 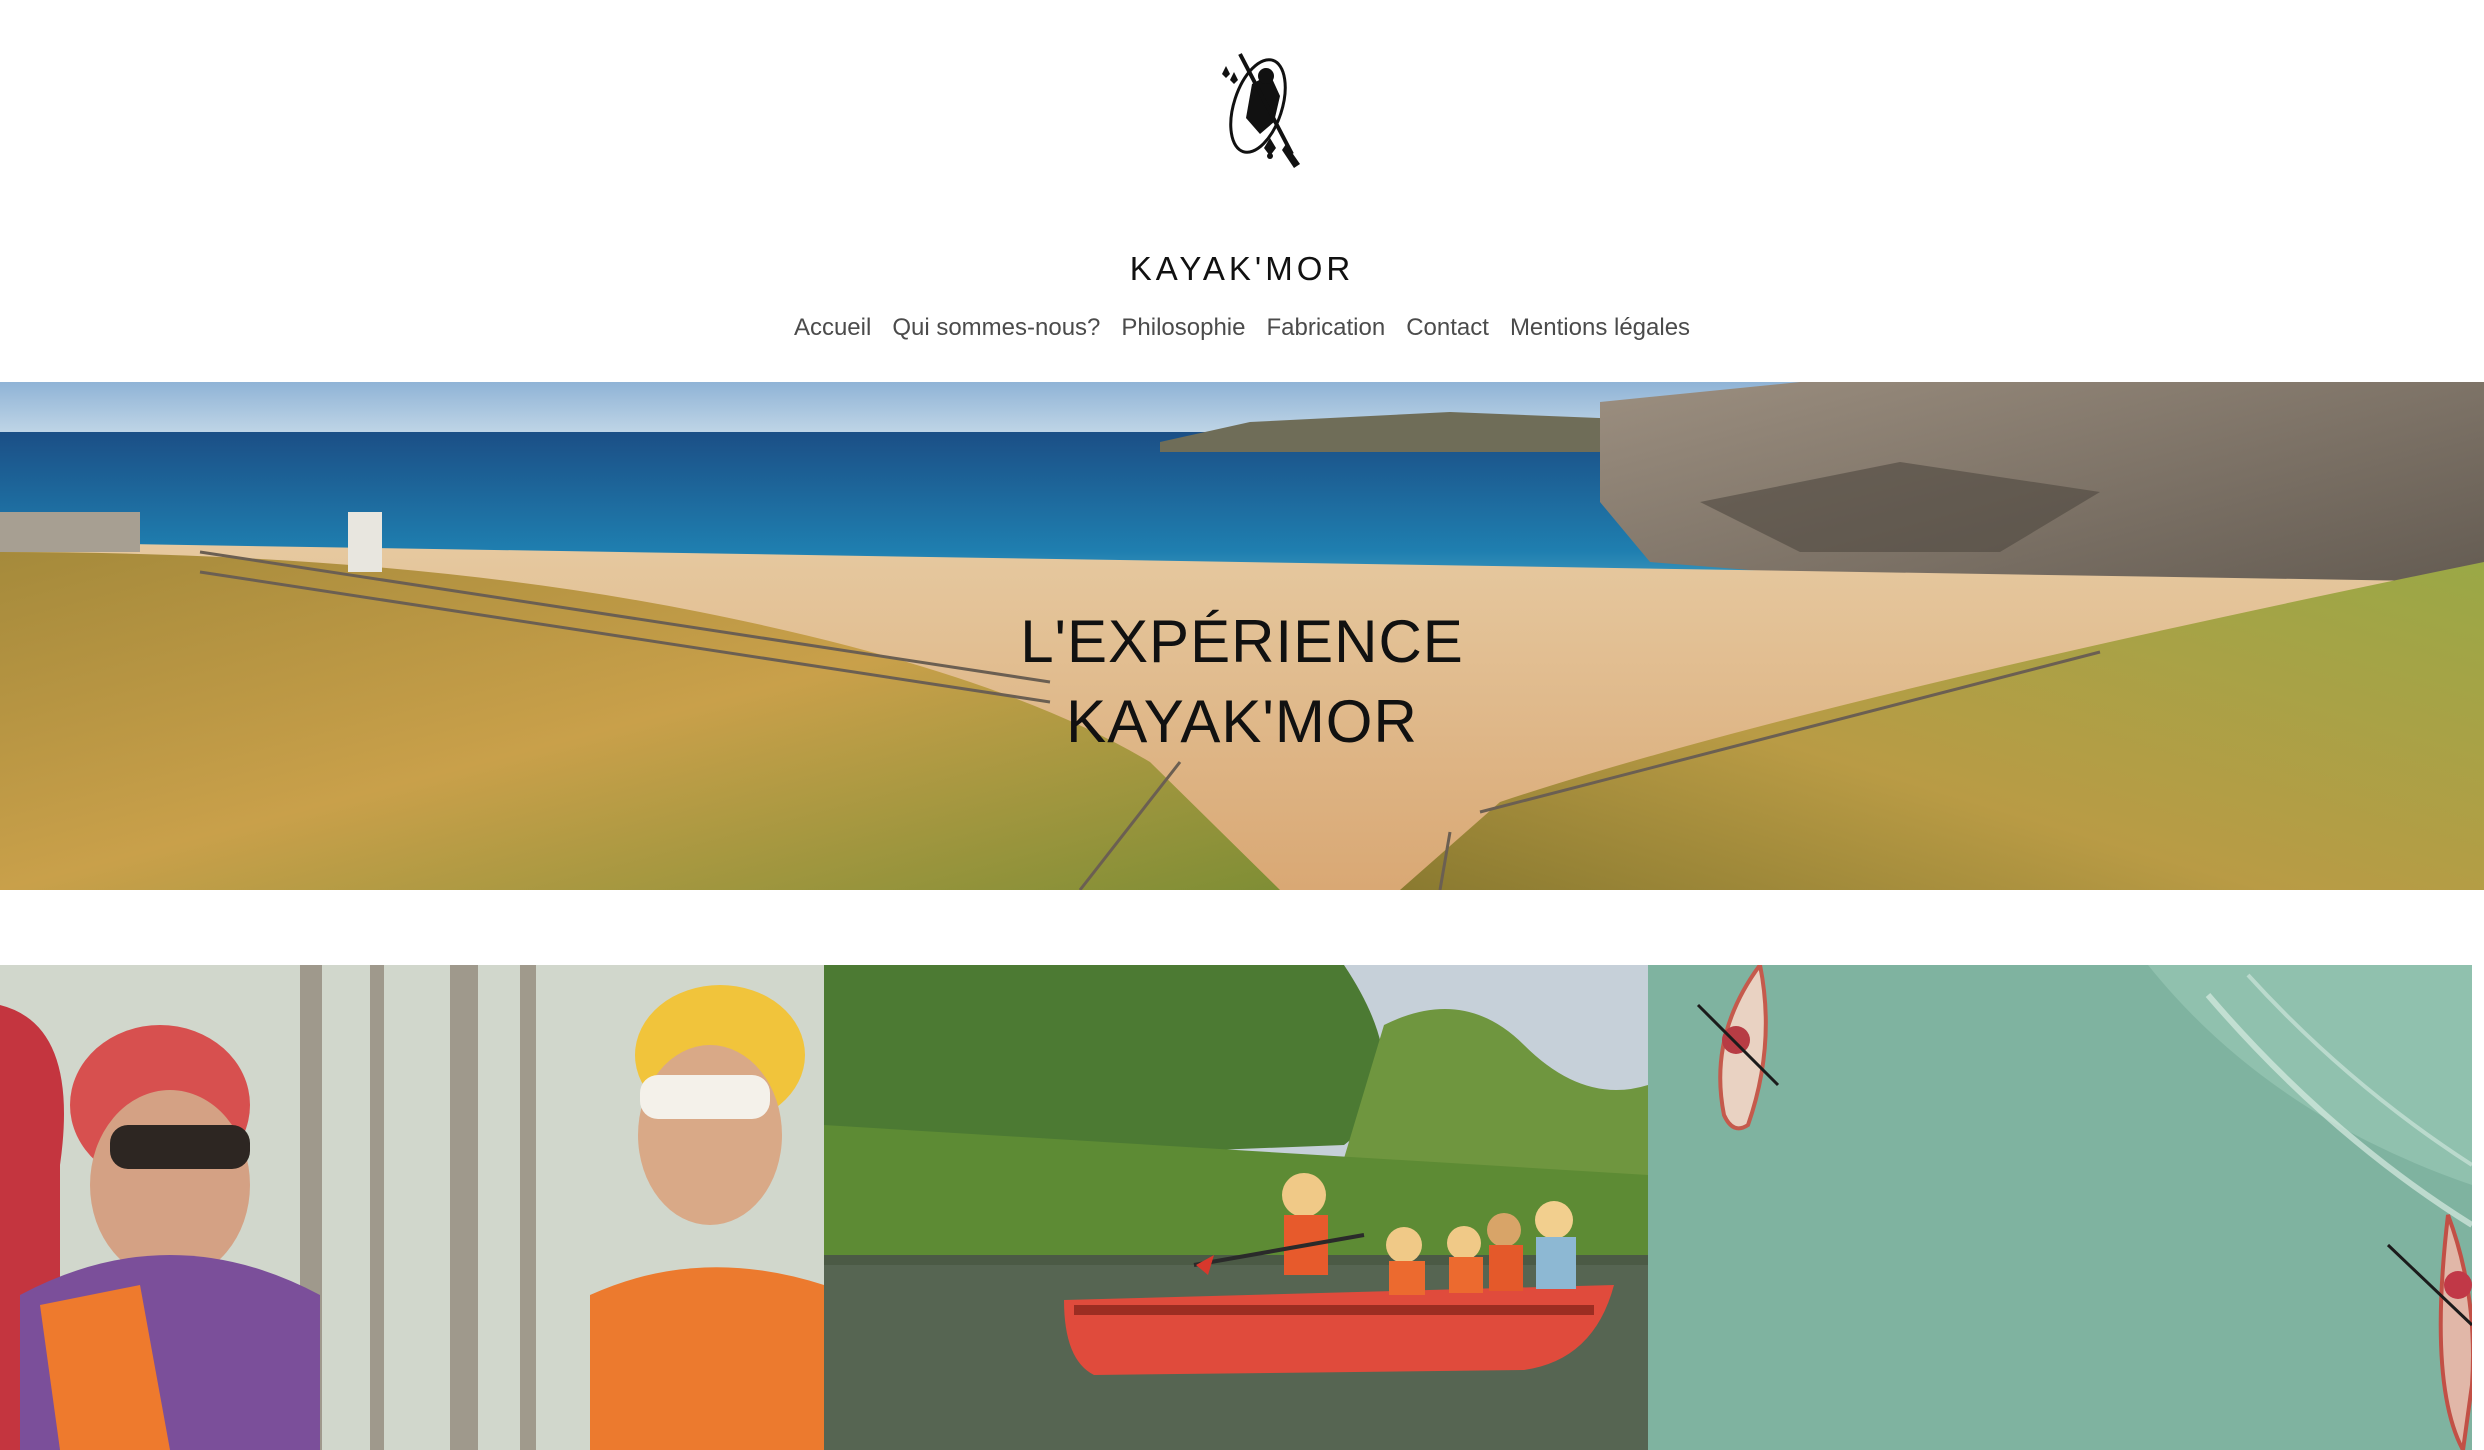 What do you see at coordinates (1262, 106) in the screenshot?
I see `kayaker-logo-icon` at bounding box center [1262, 106].